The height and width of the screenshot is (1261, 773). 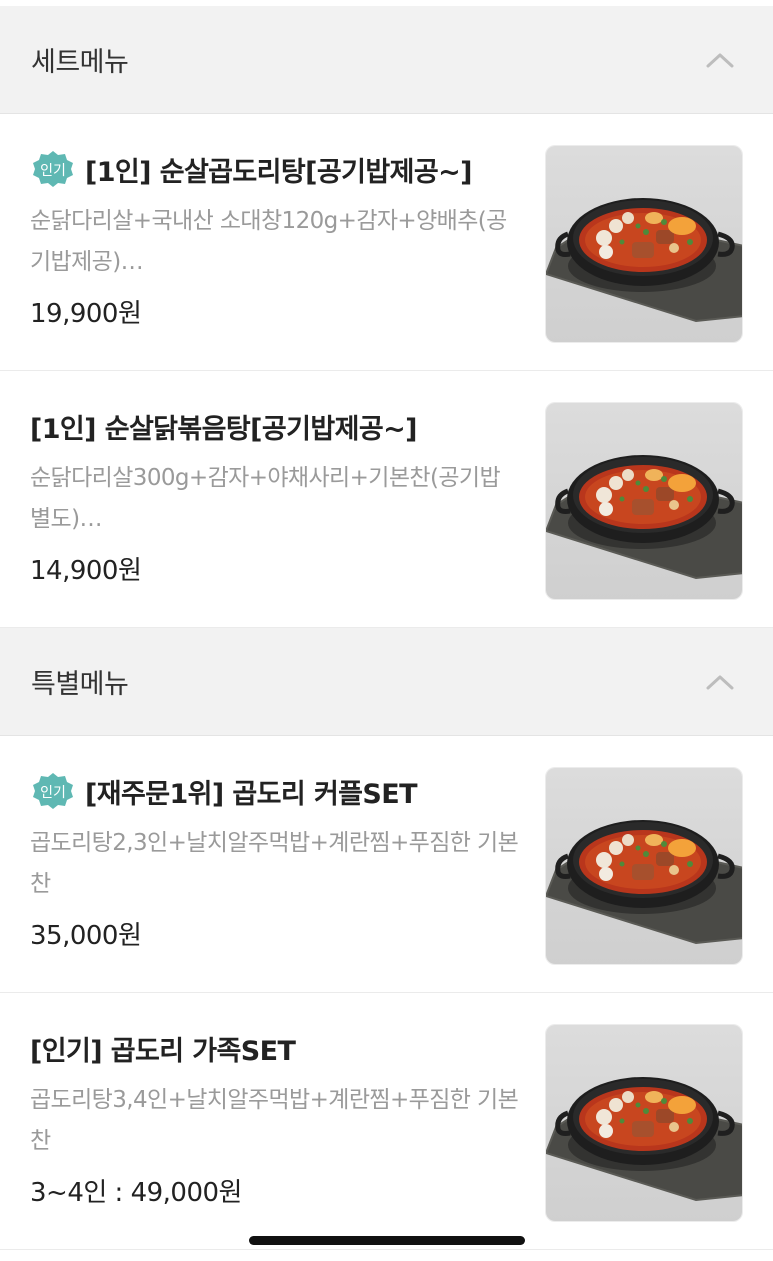 I want to click on item-name: [인기] 곱도리 가족SET, so click(x=163, y=1051).